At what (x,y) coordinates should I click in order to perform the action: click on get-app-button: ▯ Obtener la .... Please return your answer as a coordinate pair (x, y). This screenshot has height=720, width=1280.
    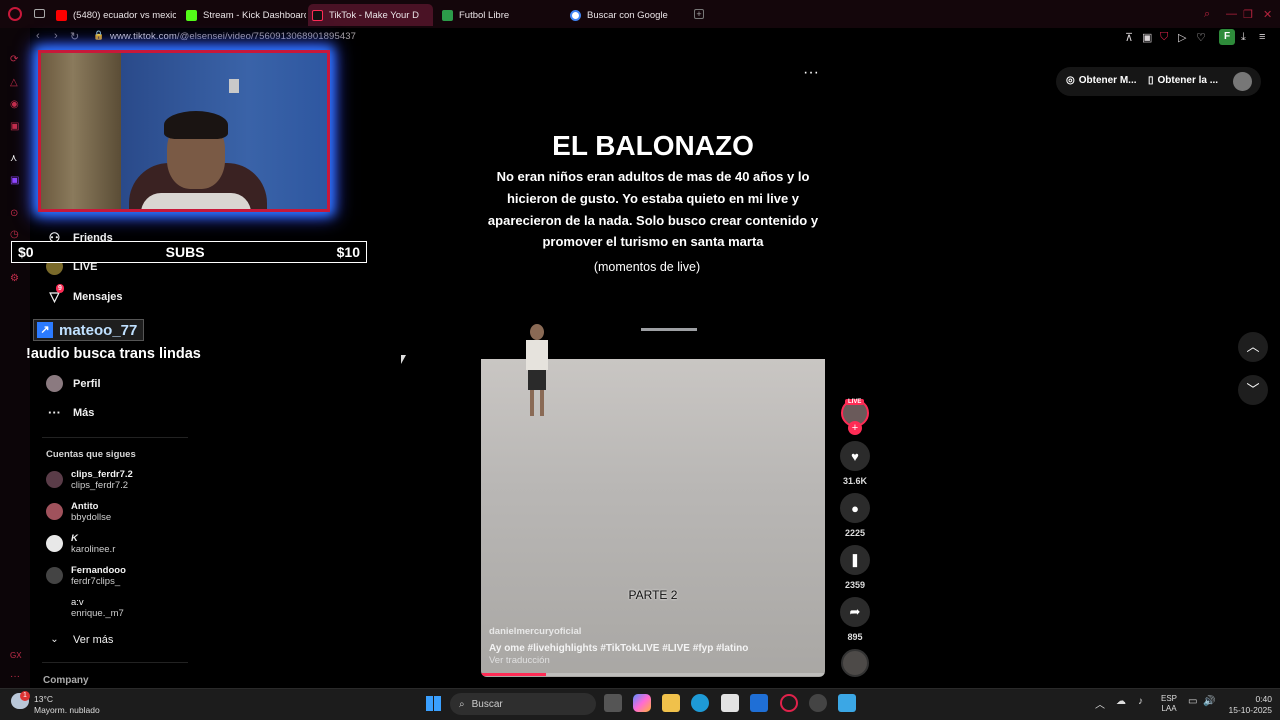
    Looking at the image, I should click on (1183, 80).